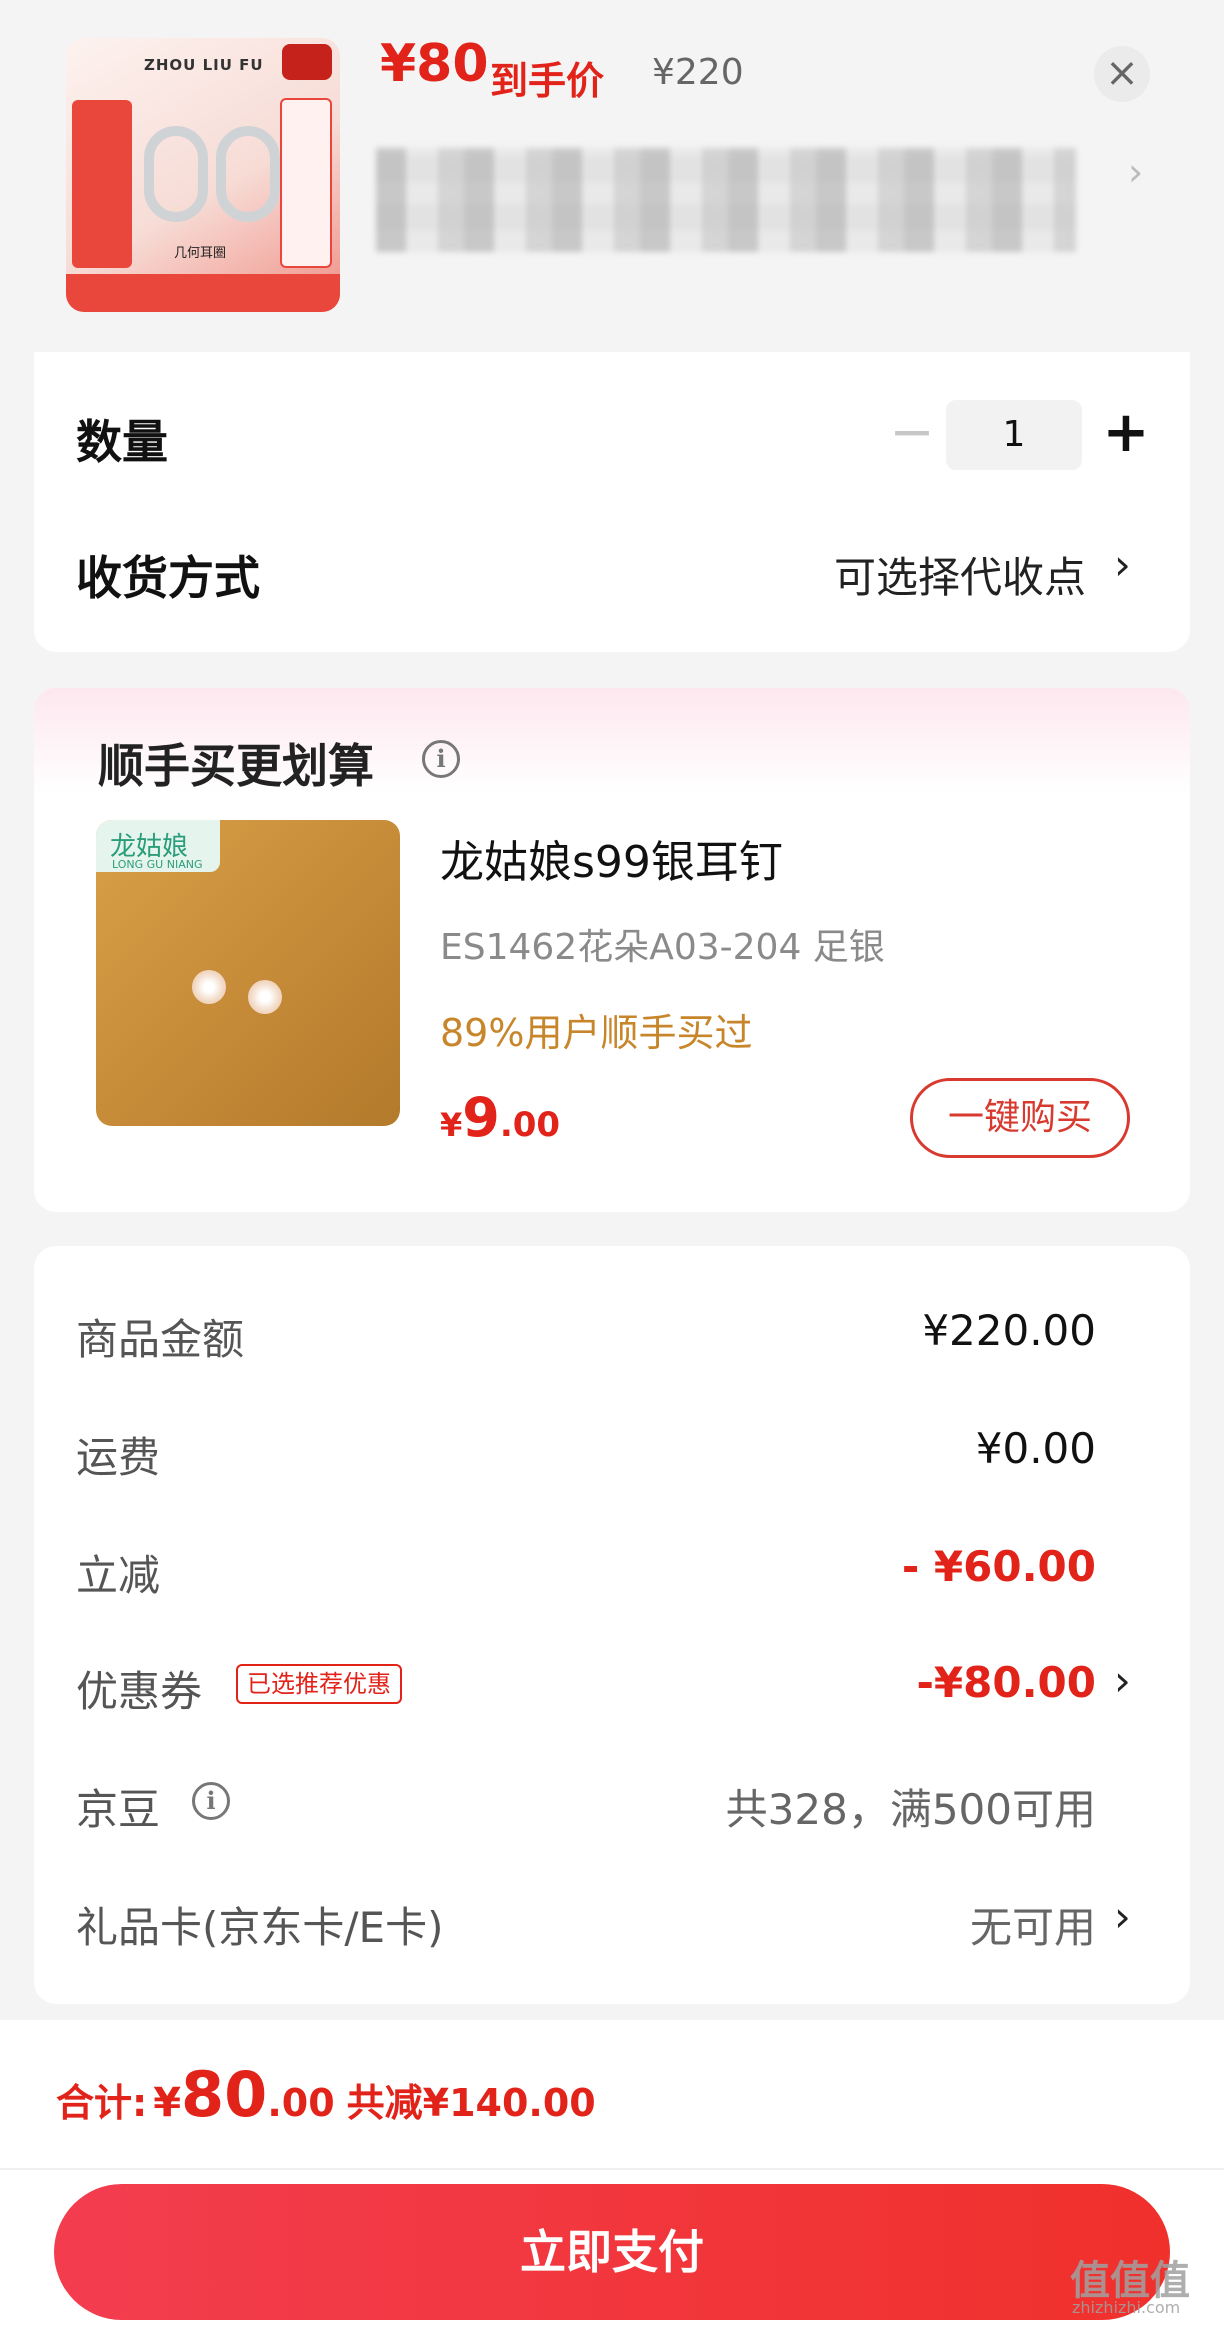 The width and height of the screenshot is (1224, 2331). What do you see at coordinates (102, 184) in the screenshot?
I see `promo-badge` at bounding box center [102, 184].